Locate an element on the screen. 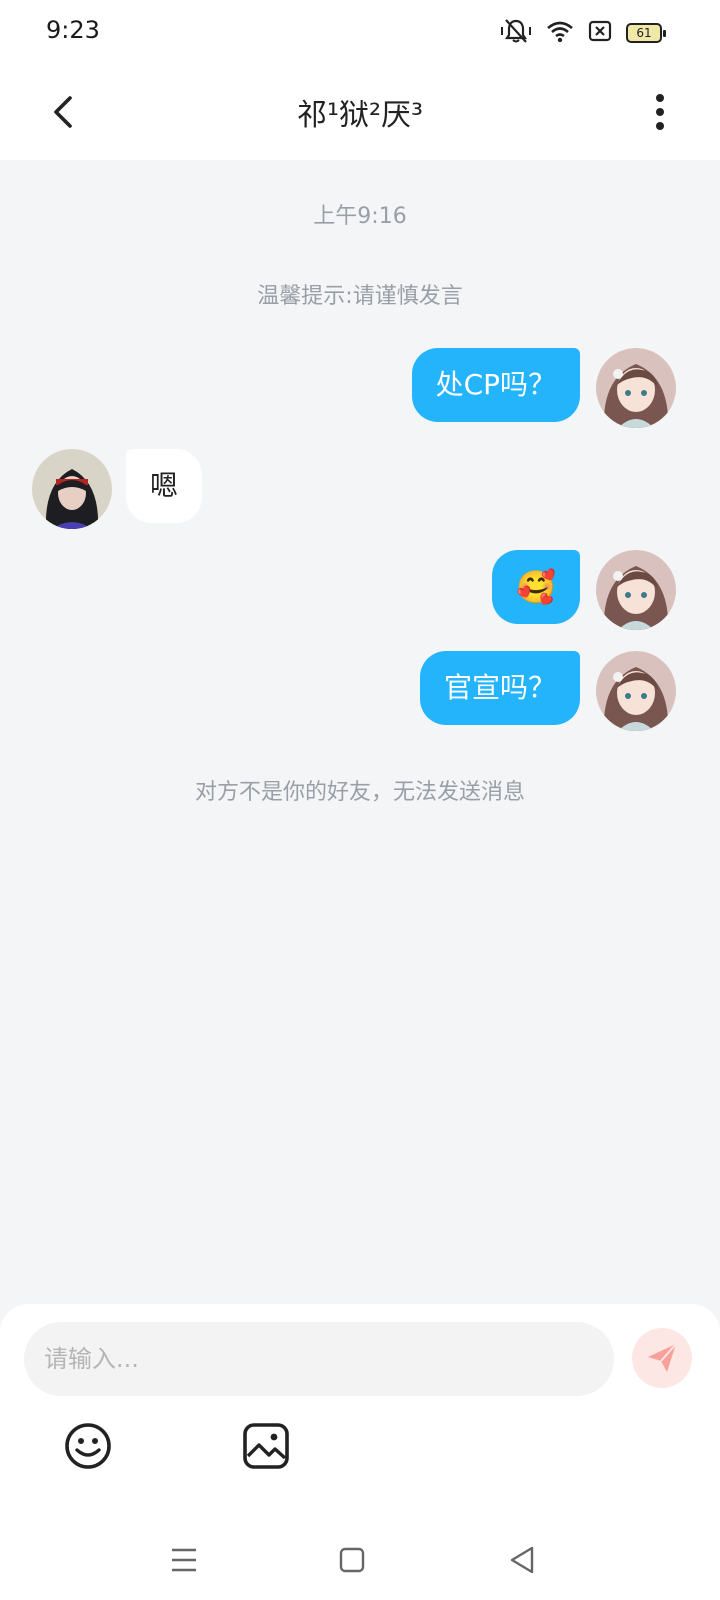 This screenshot has height=1600, width=720. more-vertical-icon is located at coordinates (660, 112).